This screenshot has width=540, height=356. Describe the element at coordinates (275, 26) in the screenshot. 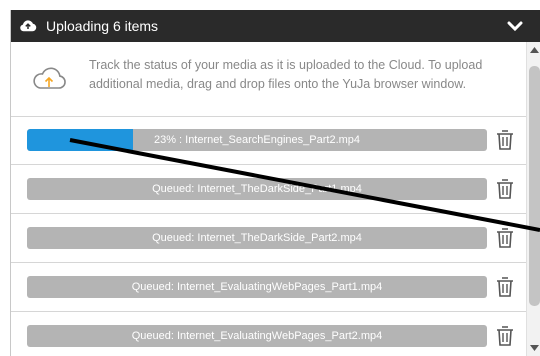

I see `upload-panel-header: Uploading 6 items` at that location.